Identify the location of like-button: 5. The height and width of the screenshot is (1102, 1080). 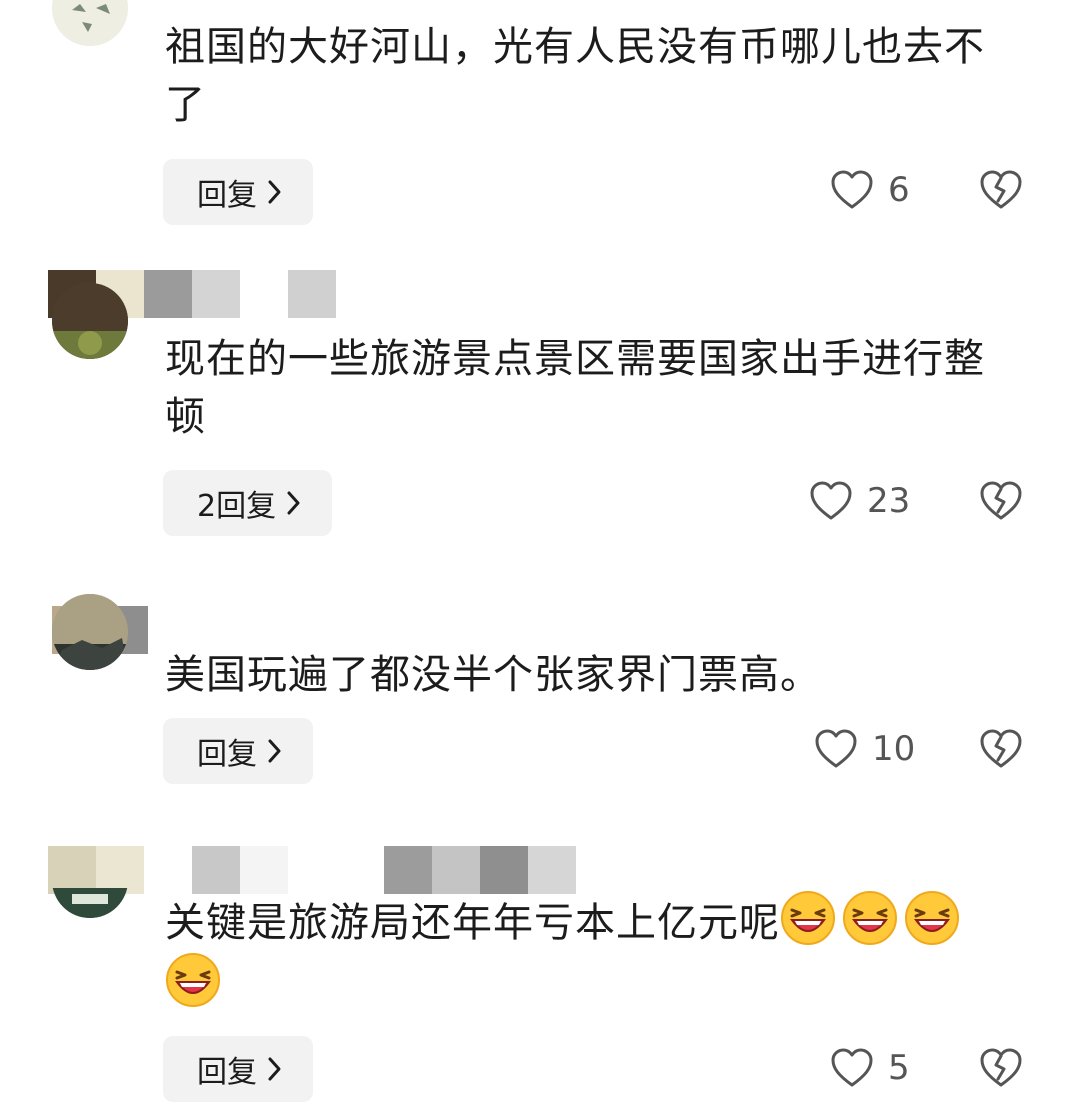
(870, 1068).